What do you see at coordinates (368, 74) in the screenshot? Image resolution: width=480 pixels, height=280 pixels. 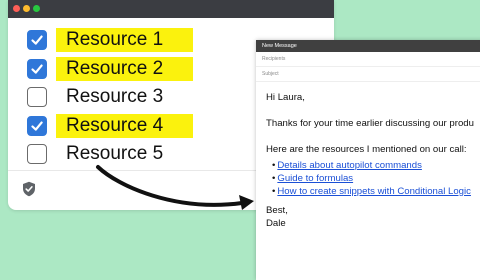 I see `subject-field: Subject` at bounding box center [368, 74].